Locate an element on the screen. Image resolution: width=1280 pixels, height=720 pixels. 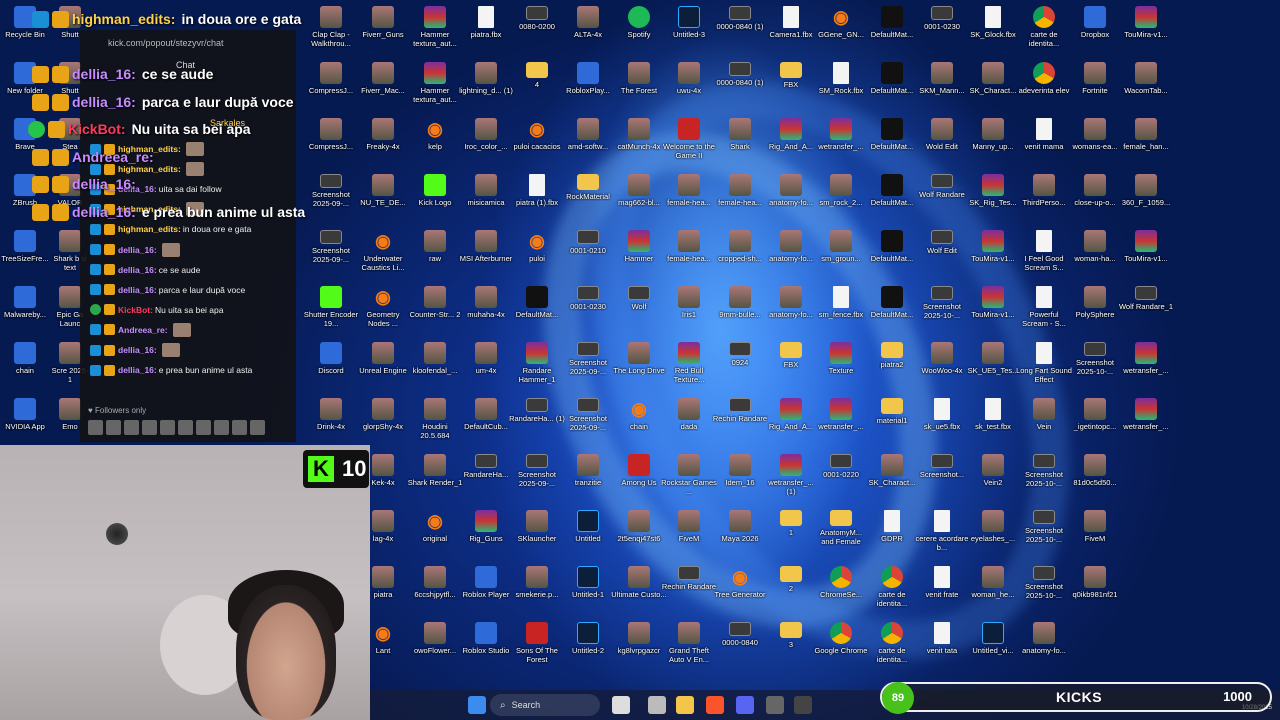
desktop-icon: Fiverr_Guns is located at coordinates (383, 30).